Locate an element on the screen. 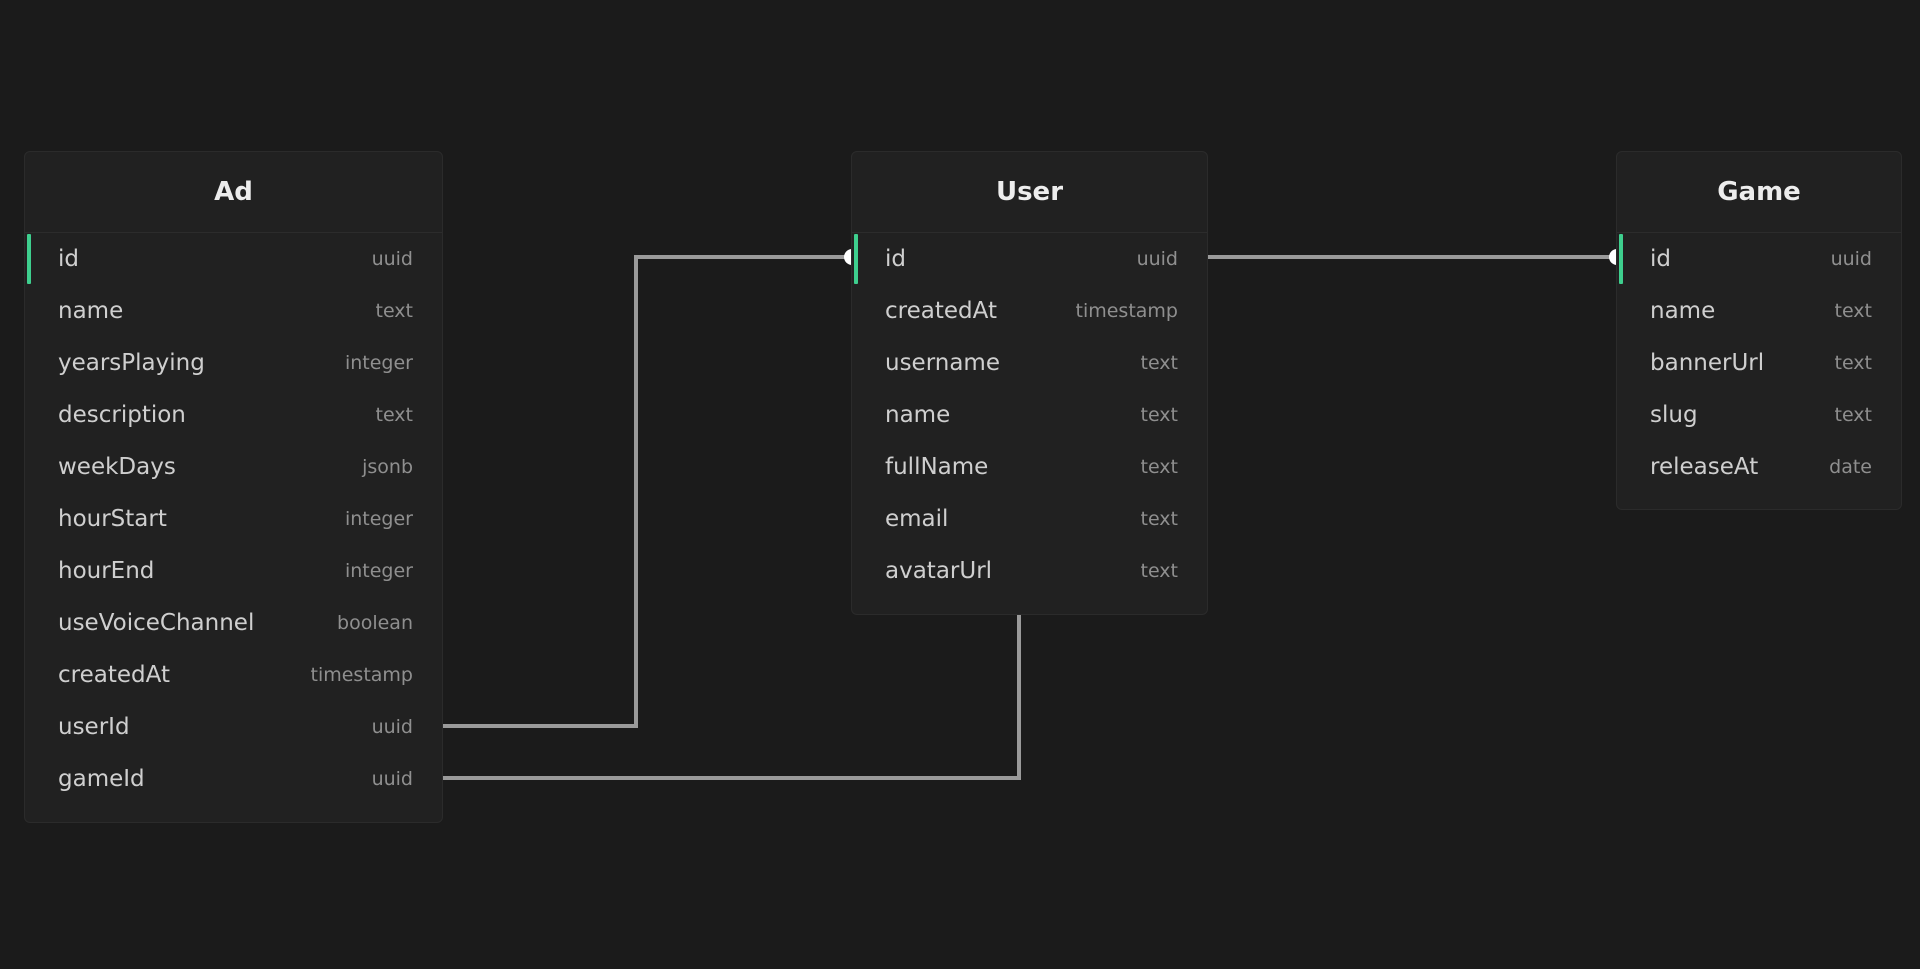 Image resolution: width=1920 pixels, height=969 pixels. column-type: jsonb is located at coordinates (387, 467).